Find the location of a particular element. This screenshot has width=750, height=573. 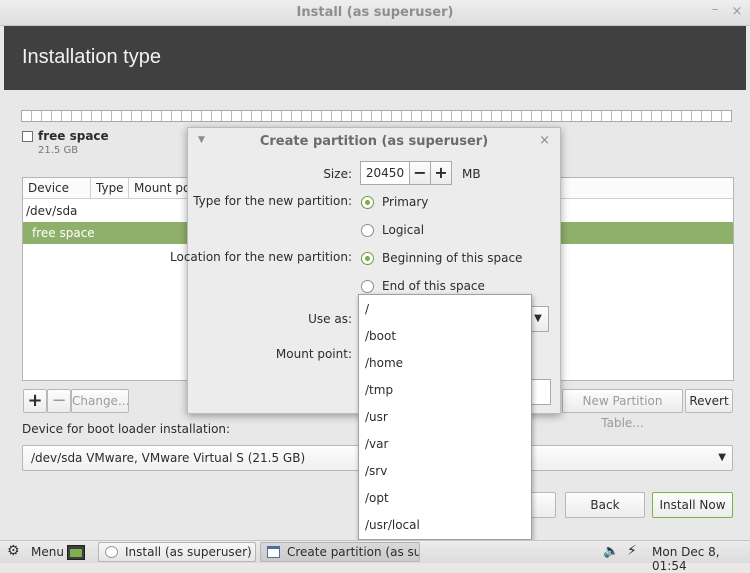

column-header-mount: Mount poi is located at coordinates (159, 188).